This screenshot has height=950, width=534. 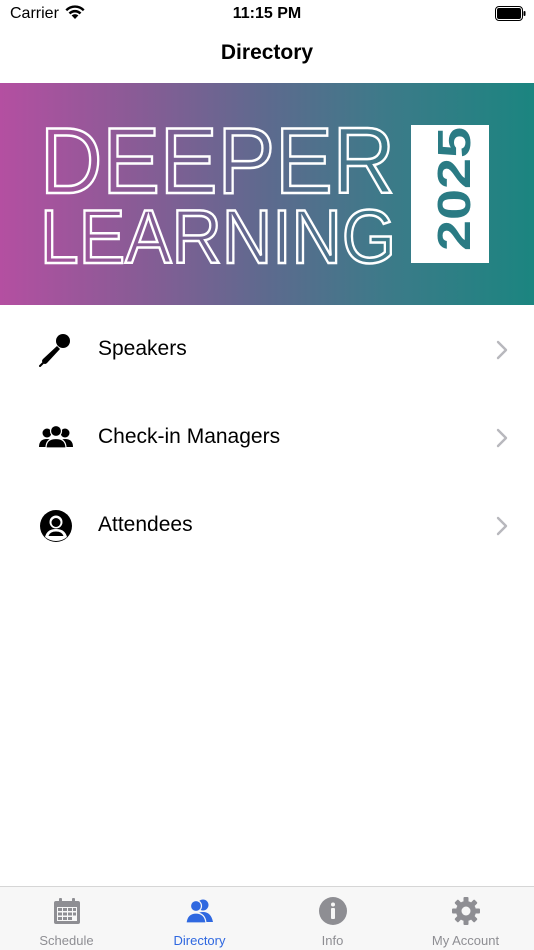 I want to click on tab-directory: Directory, so click(x=199, y=918).